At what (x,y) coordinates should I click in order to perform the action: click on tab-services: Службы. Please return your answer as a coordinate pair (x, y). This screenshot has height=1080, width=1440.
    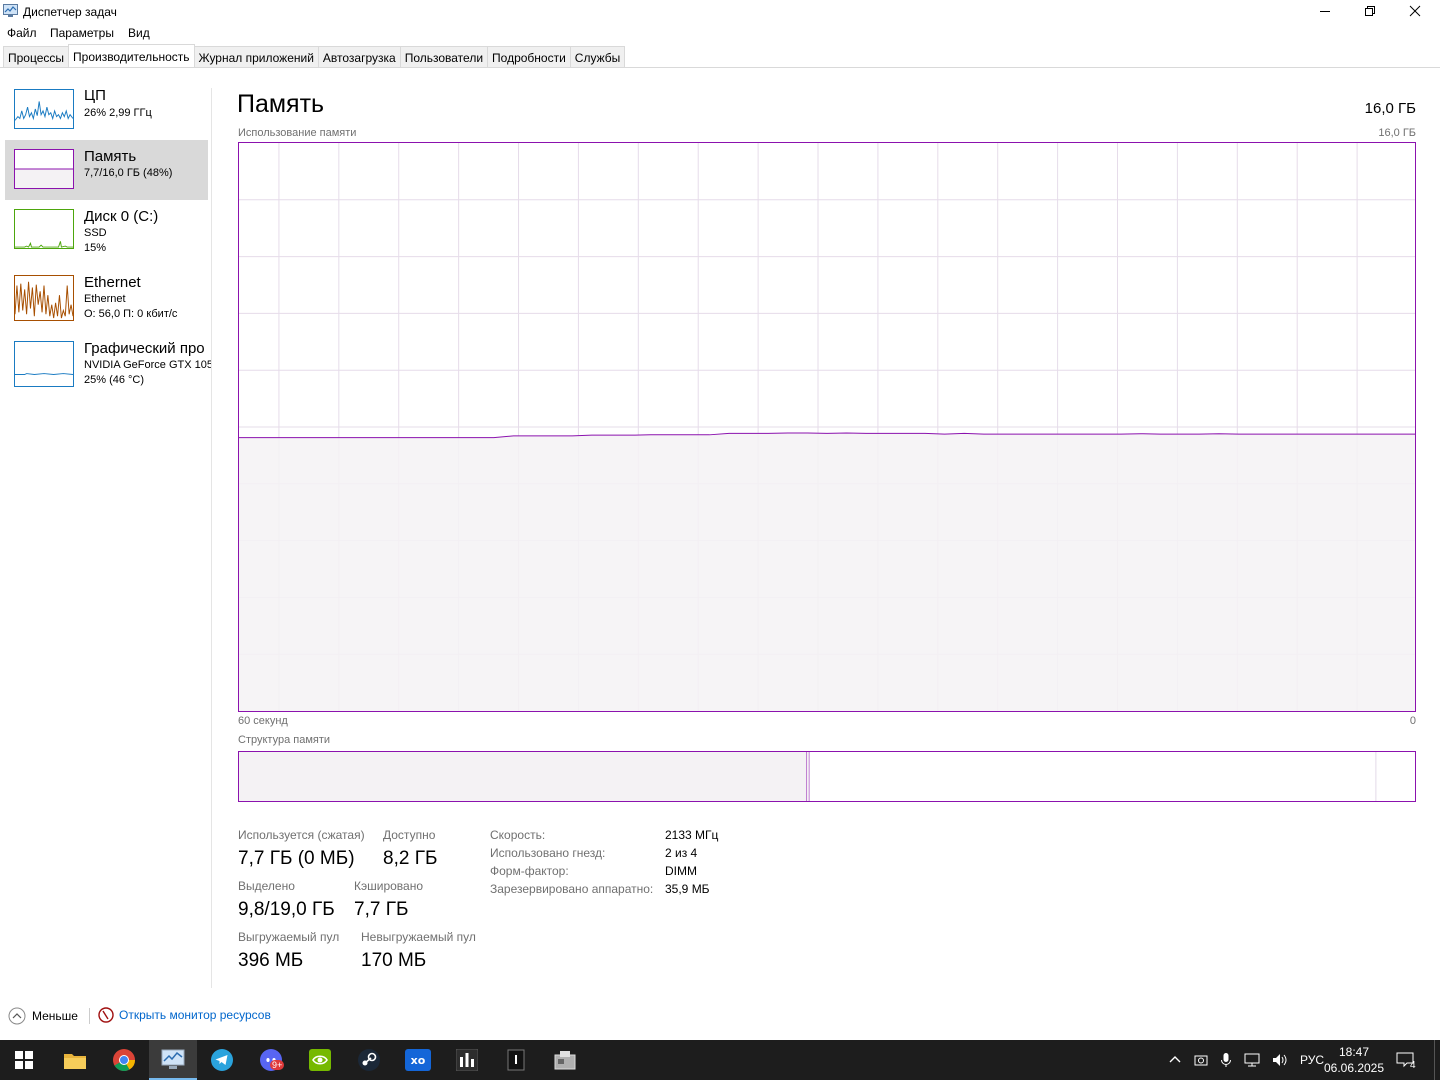
    Looking at the image, I should click on (597, 56).